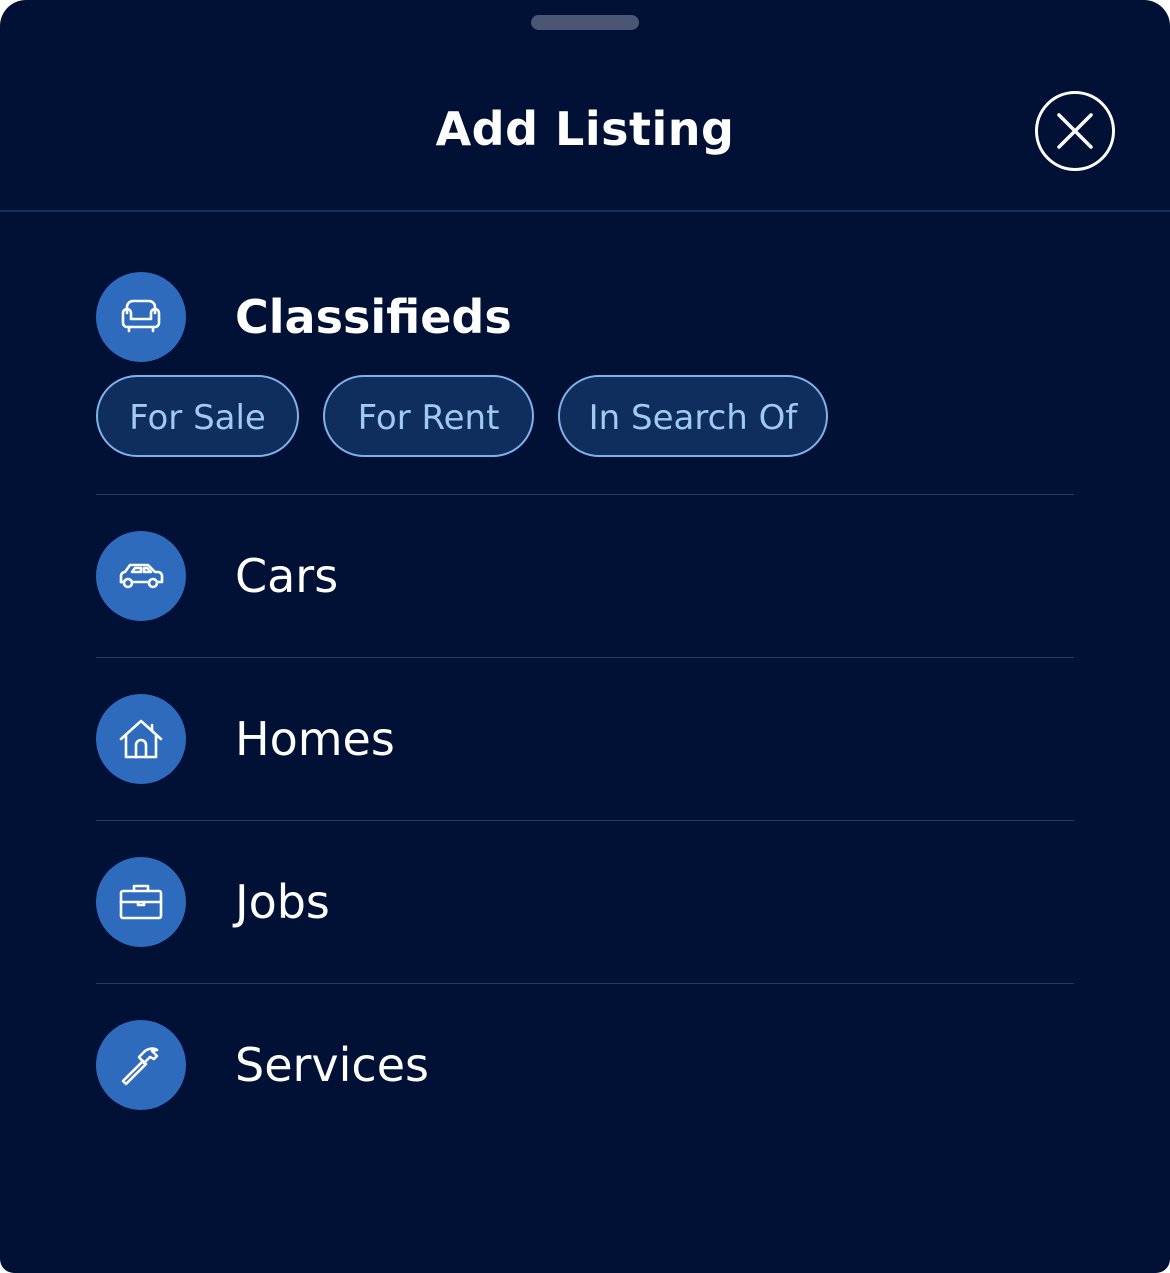 This screenshot has height=1273, width=1170. I want to click on services-icon-circle, so click(141, 1065).